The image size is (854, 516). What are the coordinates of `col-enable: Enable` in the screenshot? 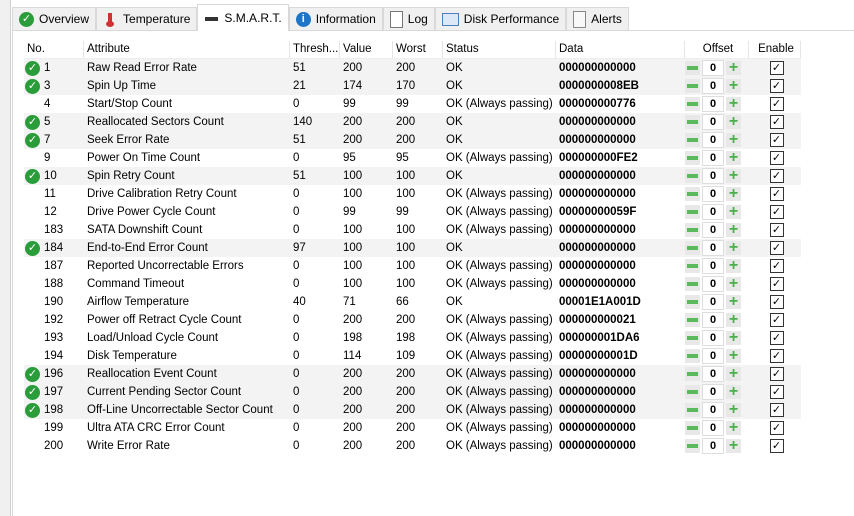 It's located at (775, 49).